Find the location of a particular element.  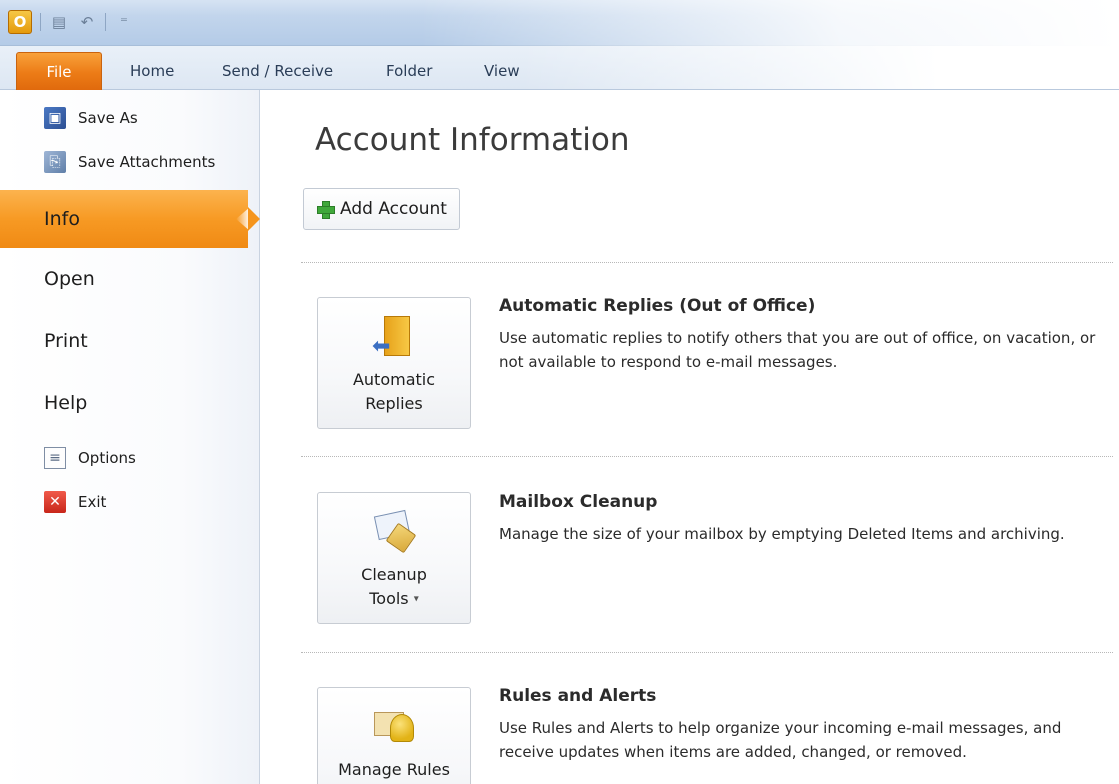

title-bar: O ▤ ↶ ⁼ is located at coordinates (559, 23).